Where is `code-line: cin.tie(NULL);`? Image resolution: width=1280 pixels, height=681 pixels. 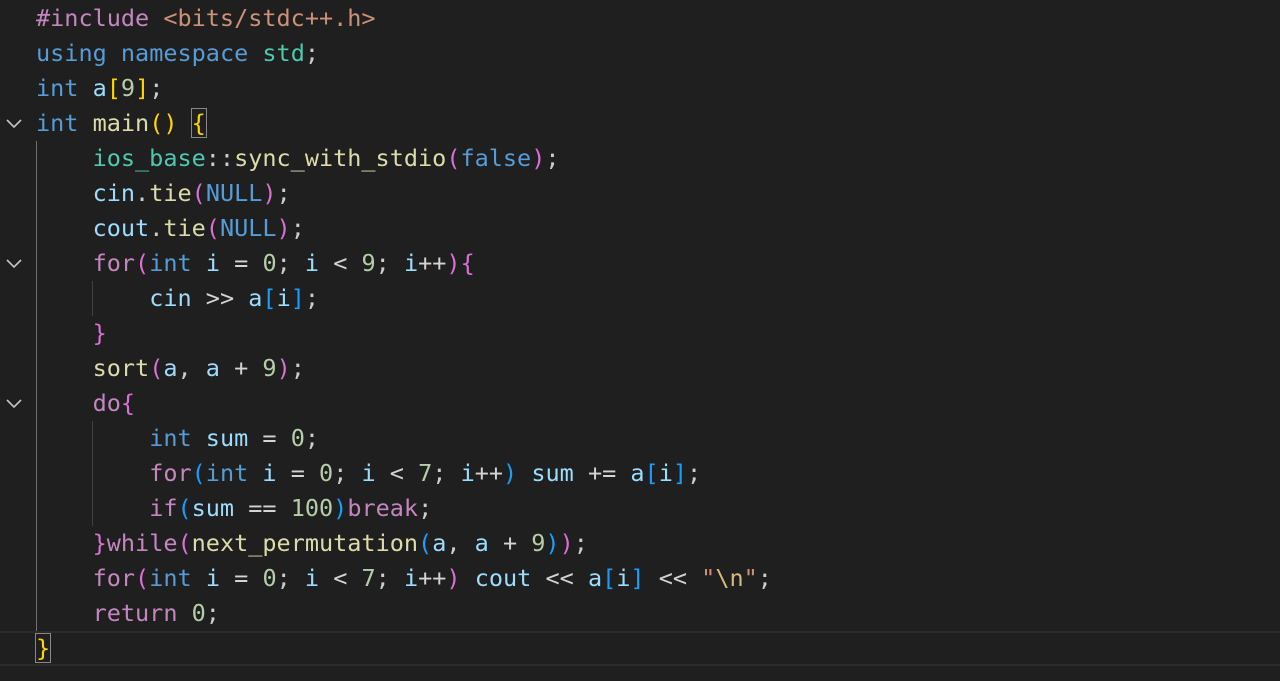
code-line: cin.tie(NULL); is located at coordinates (640, 193).